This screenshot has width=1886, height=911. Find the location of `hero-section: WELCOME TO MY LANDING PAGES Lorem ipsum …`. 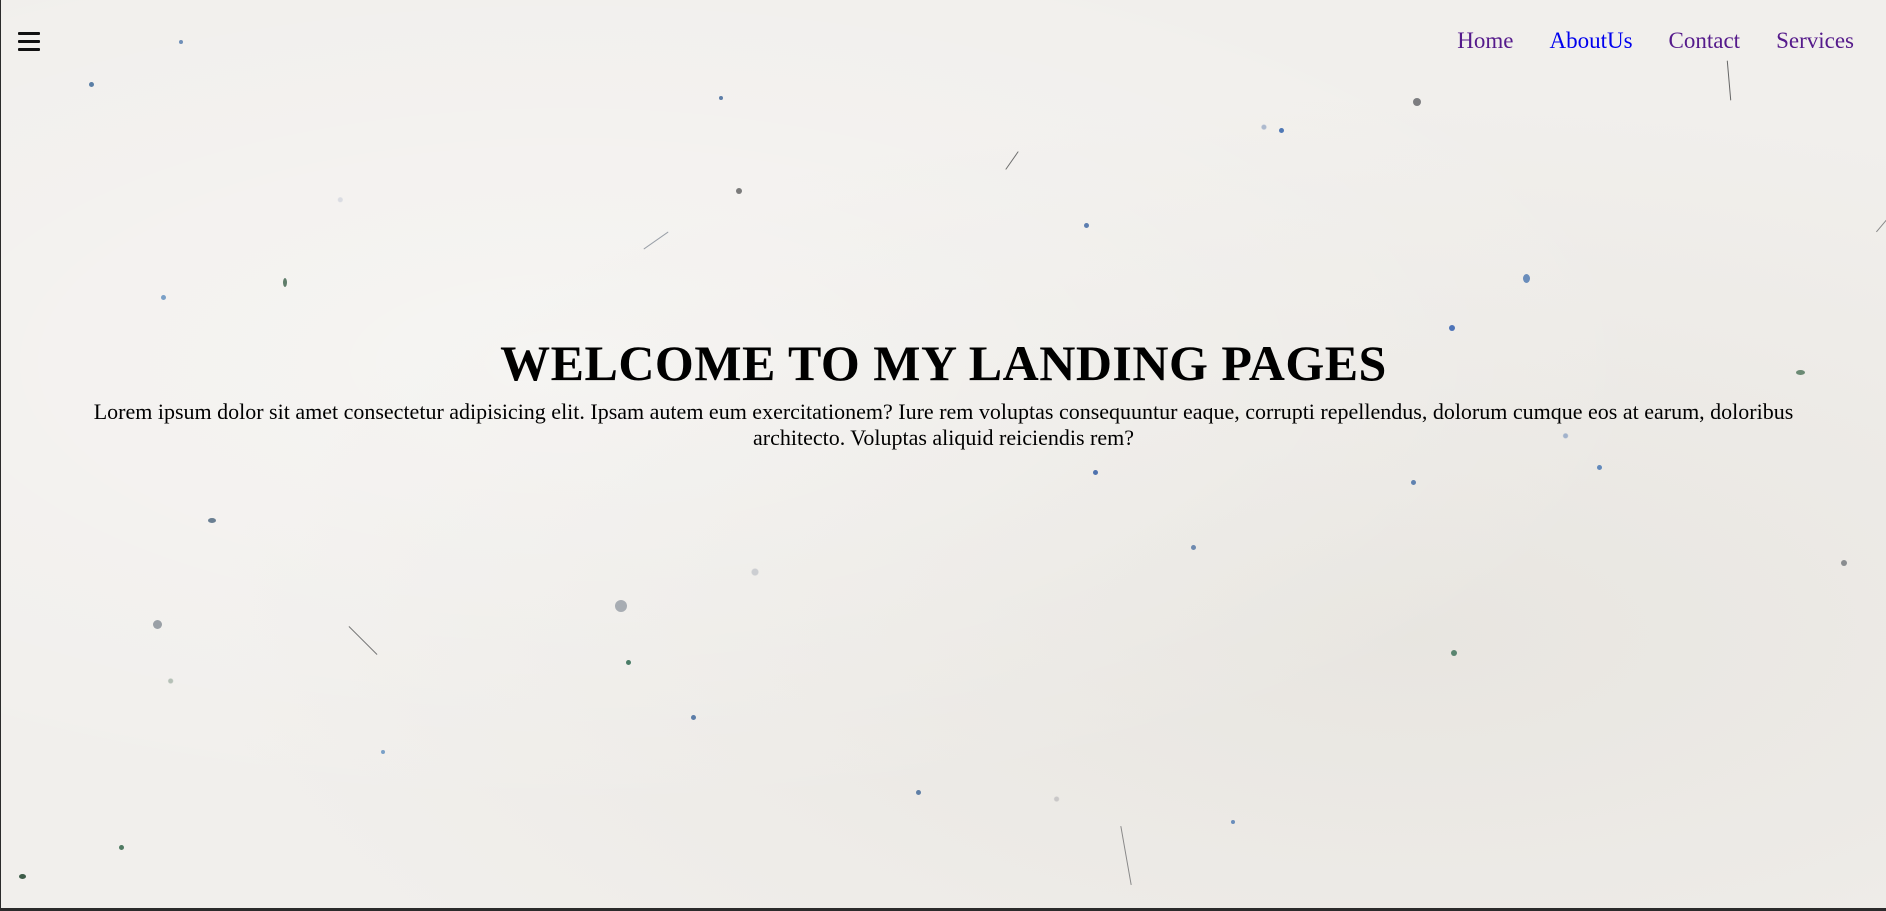

hero-section: WELCOME TO MY LANDING PAGES Lorem ipsum … is located at coordinates (943, 393).